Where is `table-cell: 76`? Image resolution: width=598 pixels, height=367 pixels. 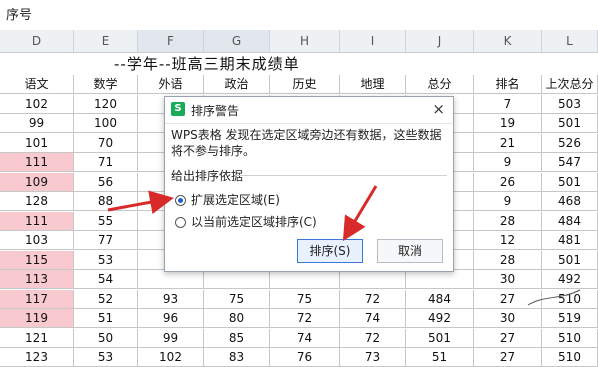
table-cell: 76 is located at coordinates (305, 357).